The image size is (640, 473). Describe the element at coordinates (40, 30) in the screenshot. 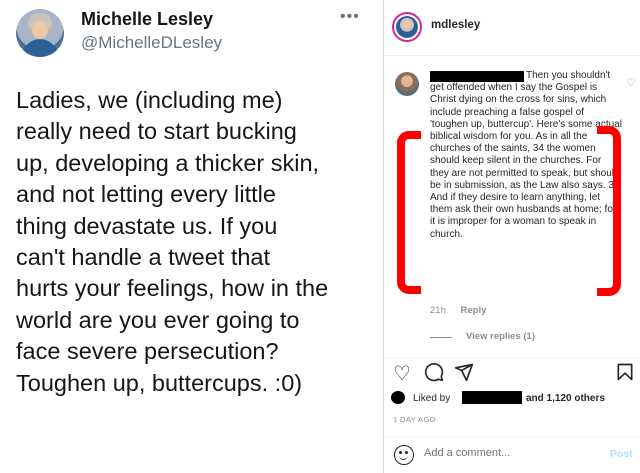

I see `avatar-face` at that location.